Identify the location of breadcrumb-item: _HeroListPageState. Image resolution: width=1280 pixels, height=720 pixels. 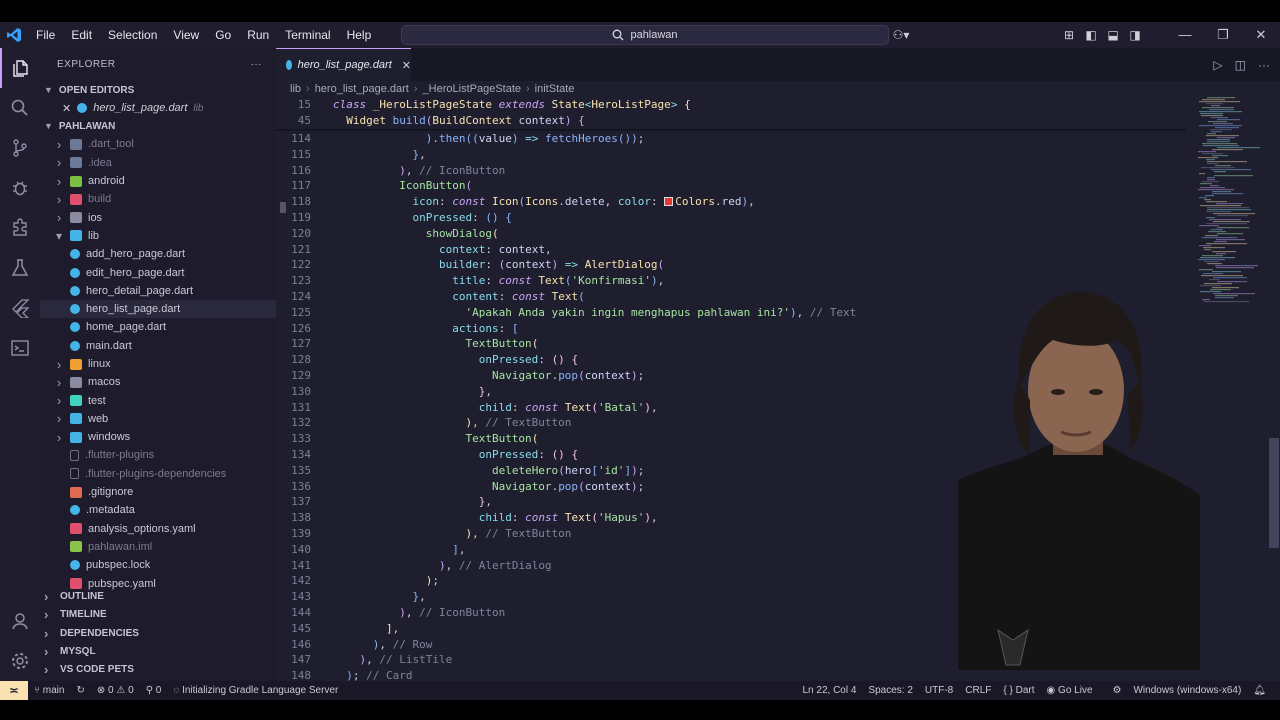
(472, 89).